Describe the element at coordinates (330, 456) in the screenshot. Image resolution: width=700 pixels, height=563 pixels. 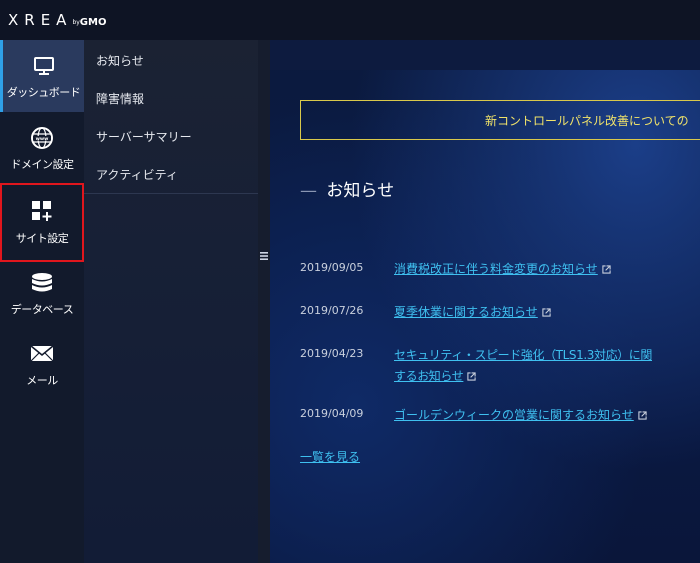
I see `view-all-link: 一覧を見る` at that location.